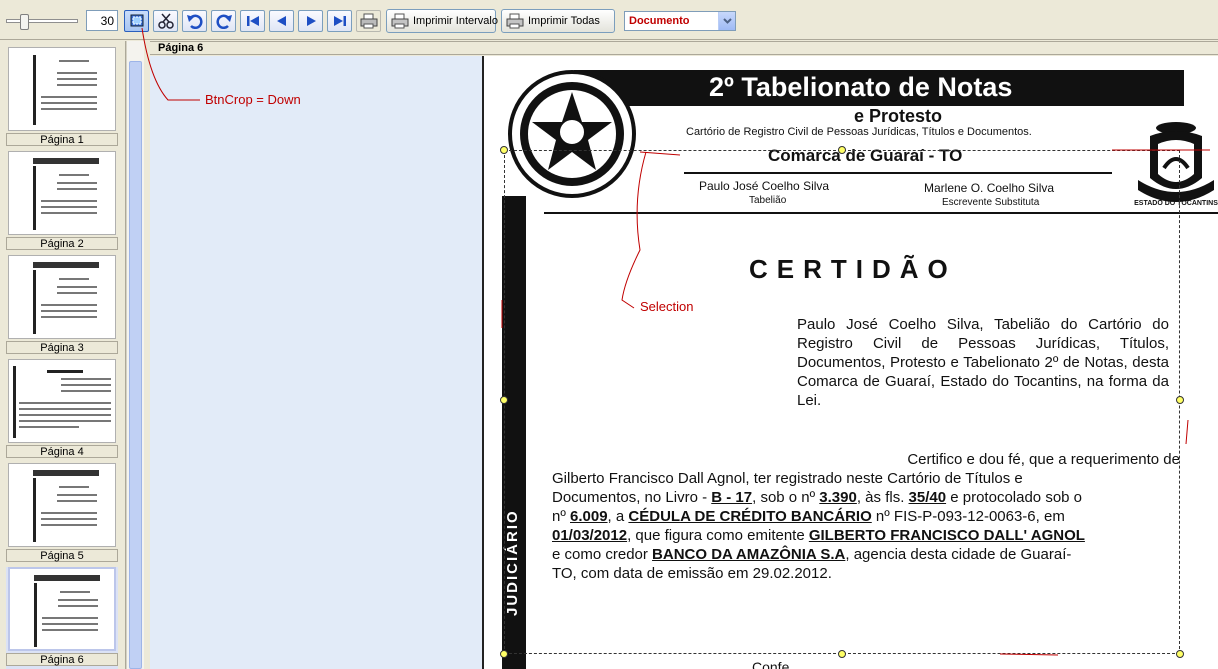 The image size is (1218, 669). Describe the element at coordinates (253, 99) in the screenshot. I see `btncrop-annotation: BtnCrop = Down` at that location.